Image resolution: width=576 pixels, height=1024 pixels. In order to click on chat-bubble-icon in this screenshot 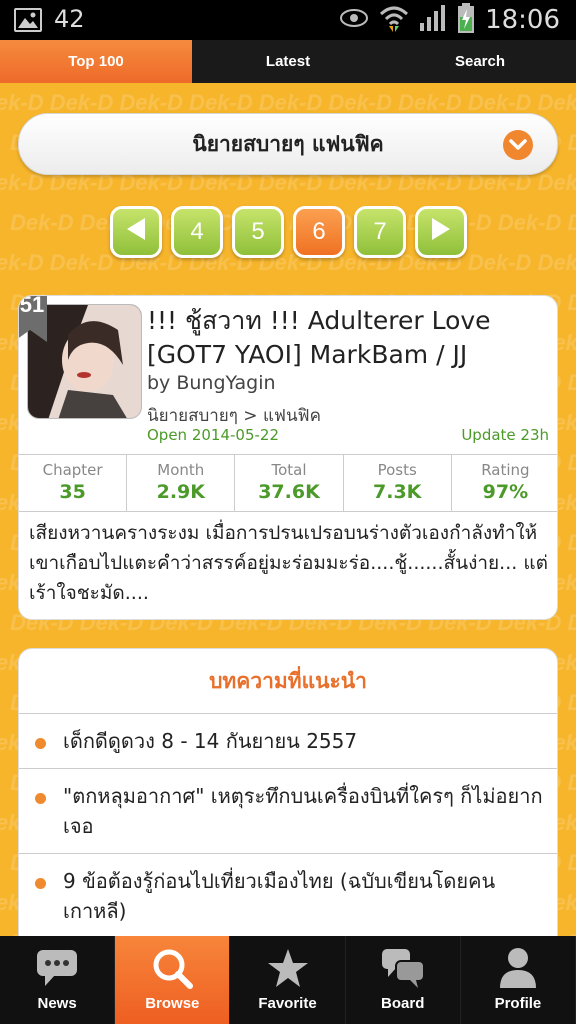, I will do `click(57, 968)`.